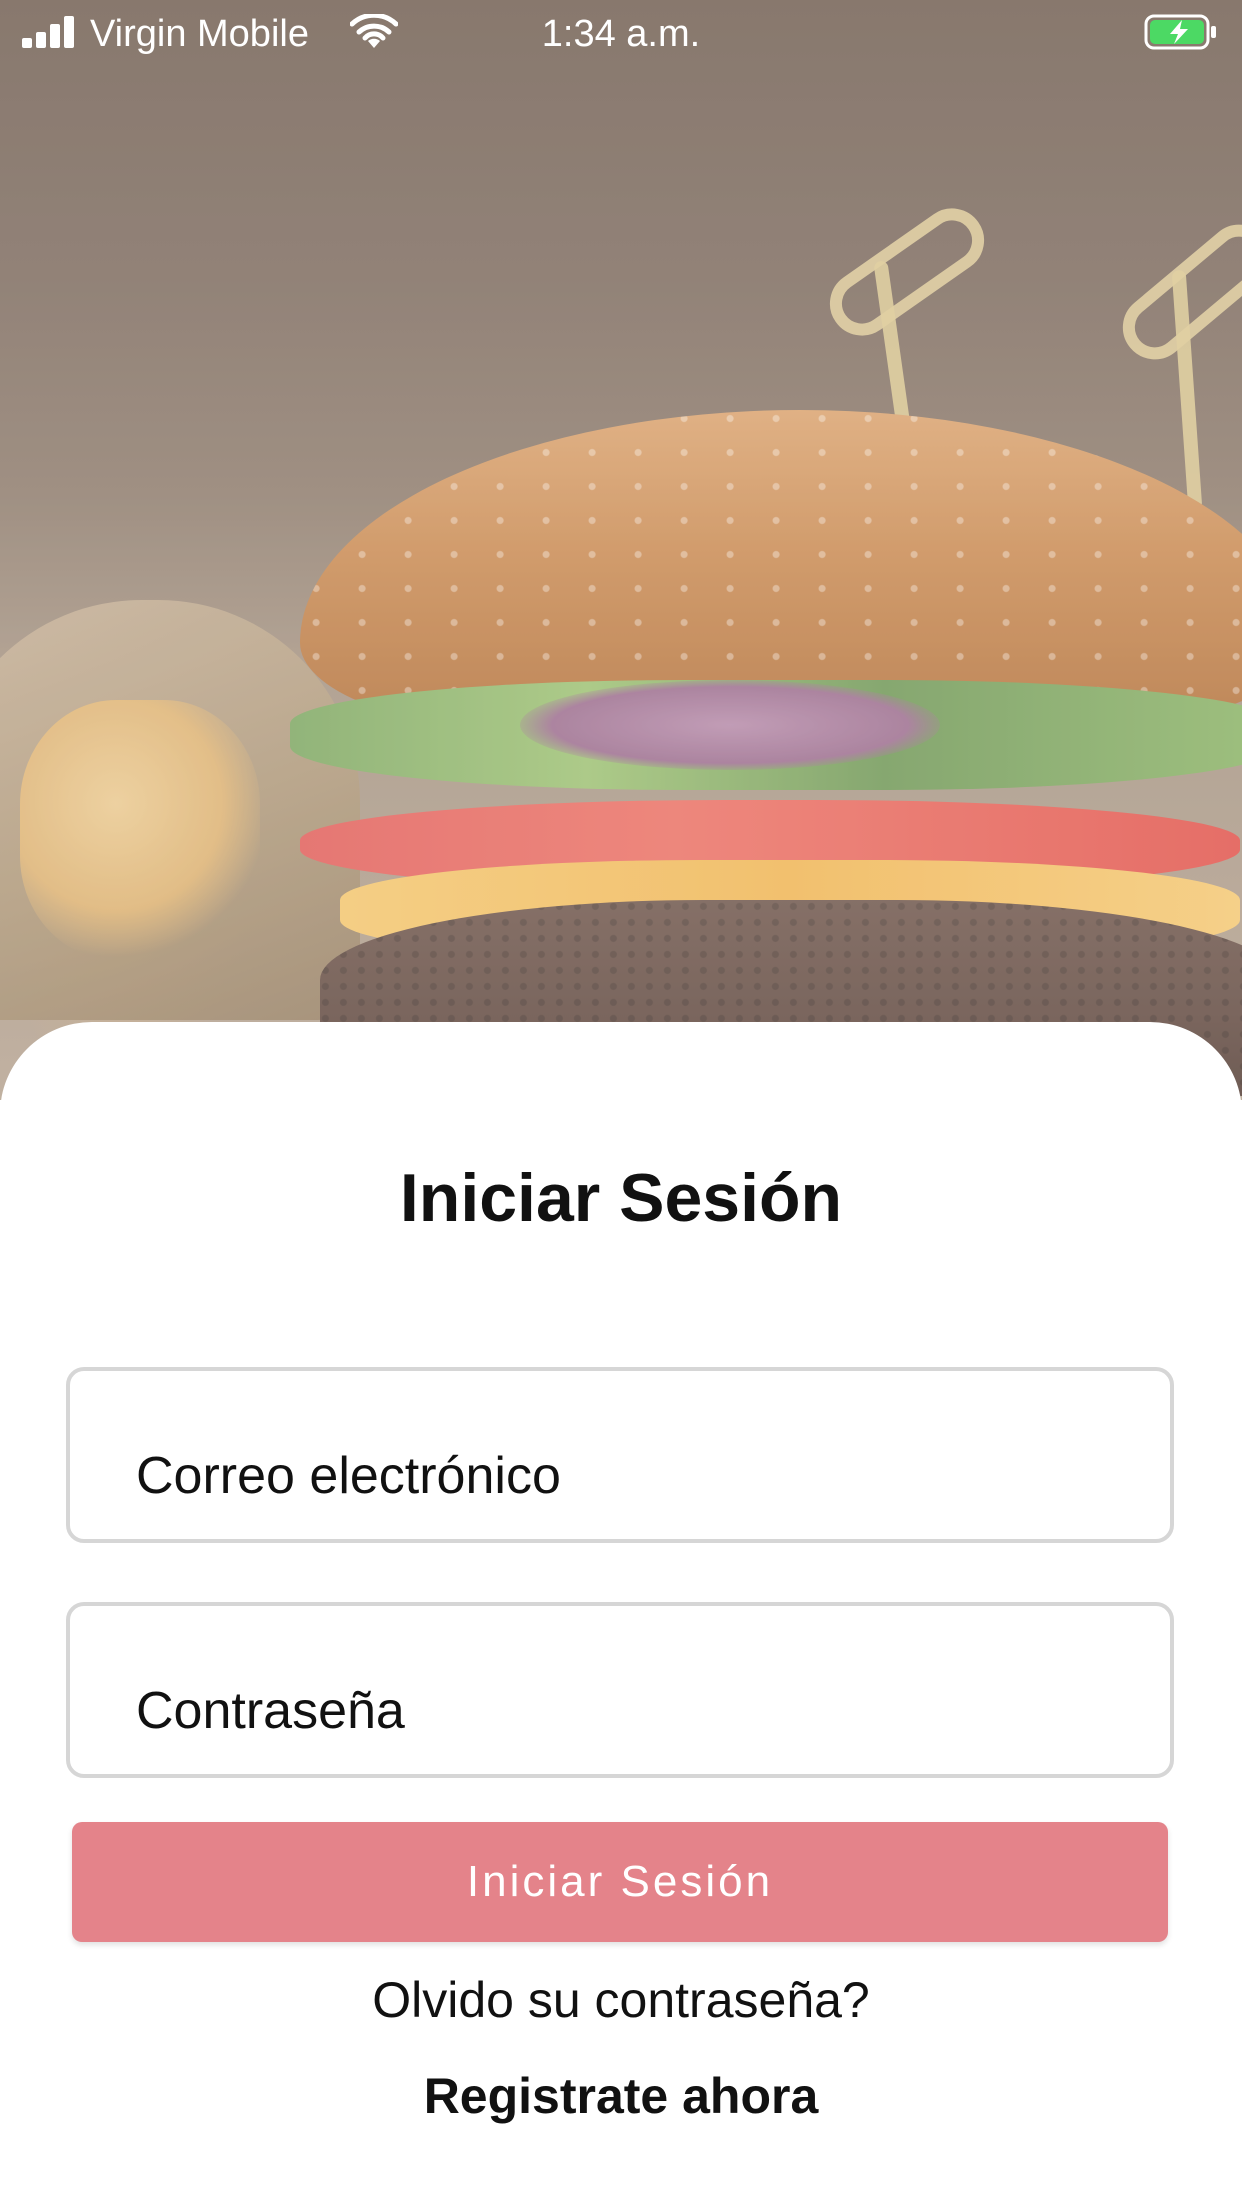 This screenshot has height=2208, width=1242. Describe the element at coordinates (620, 1882) in the screenshot. I see `login-button: Iniciar Sesión` at that location.